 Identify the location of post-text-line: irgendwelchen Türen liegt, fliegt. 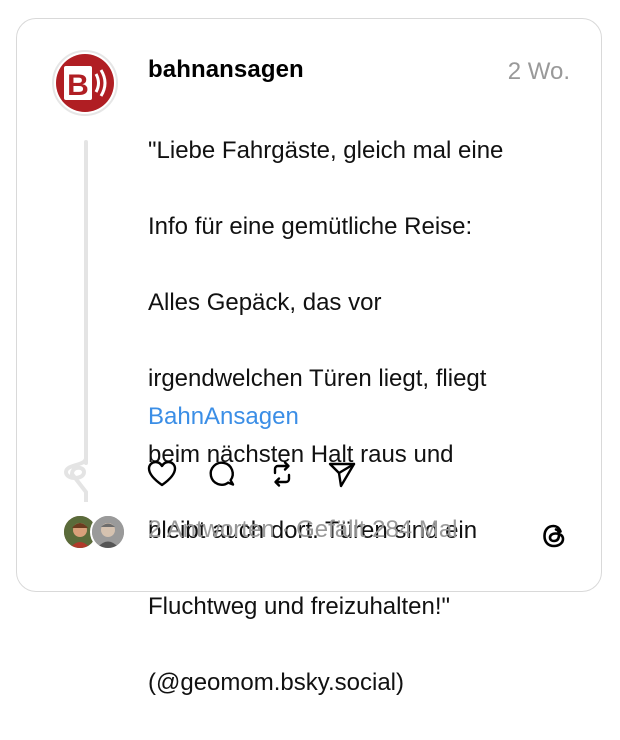
(317, 378).